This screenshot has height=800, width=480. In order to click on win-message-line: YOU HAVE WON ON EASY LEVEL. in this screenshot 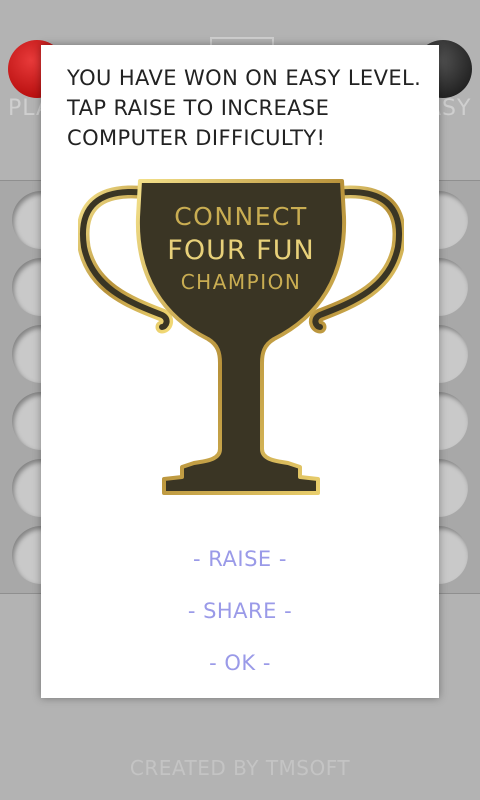, I will do `click(244, 78)`.